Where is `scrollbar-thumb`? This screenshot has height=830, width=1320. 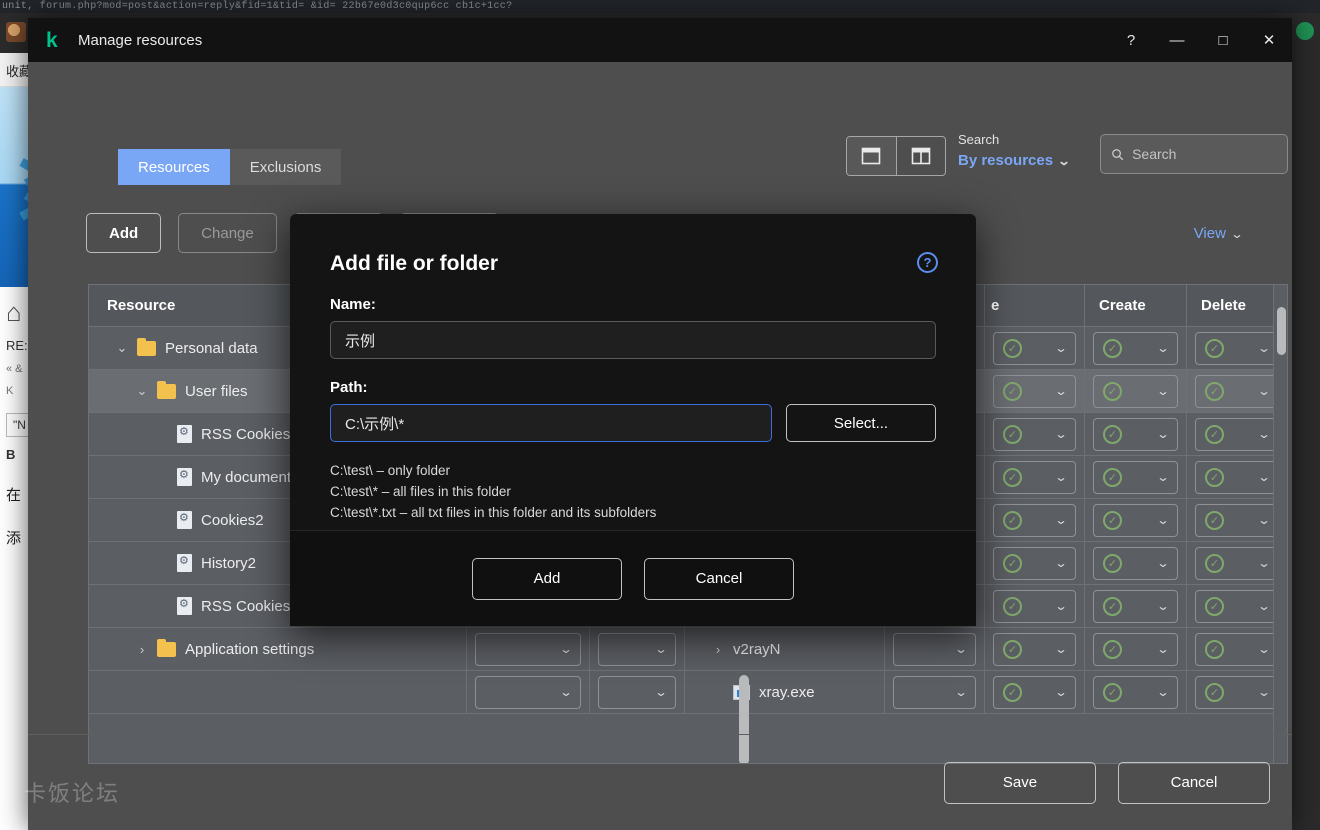
scrollbar-thumb is located at coordinates (1281, 331).